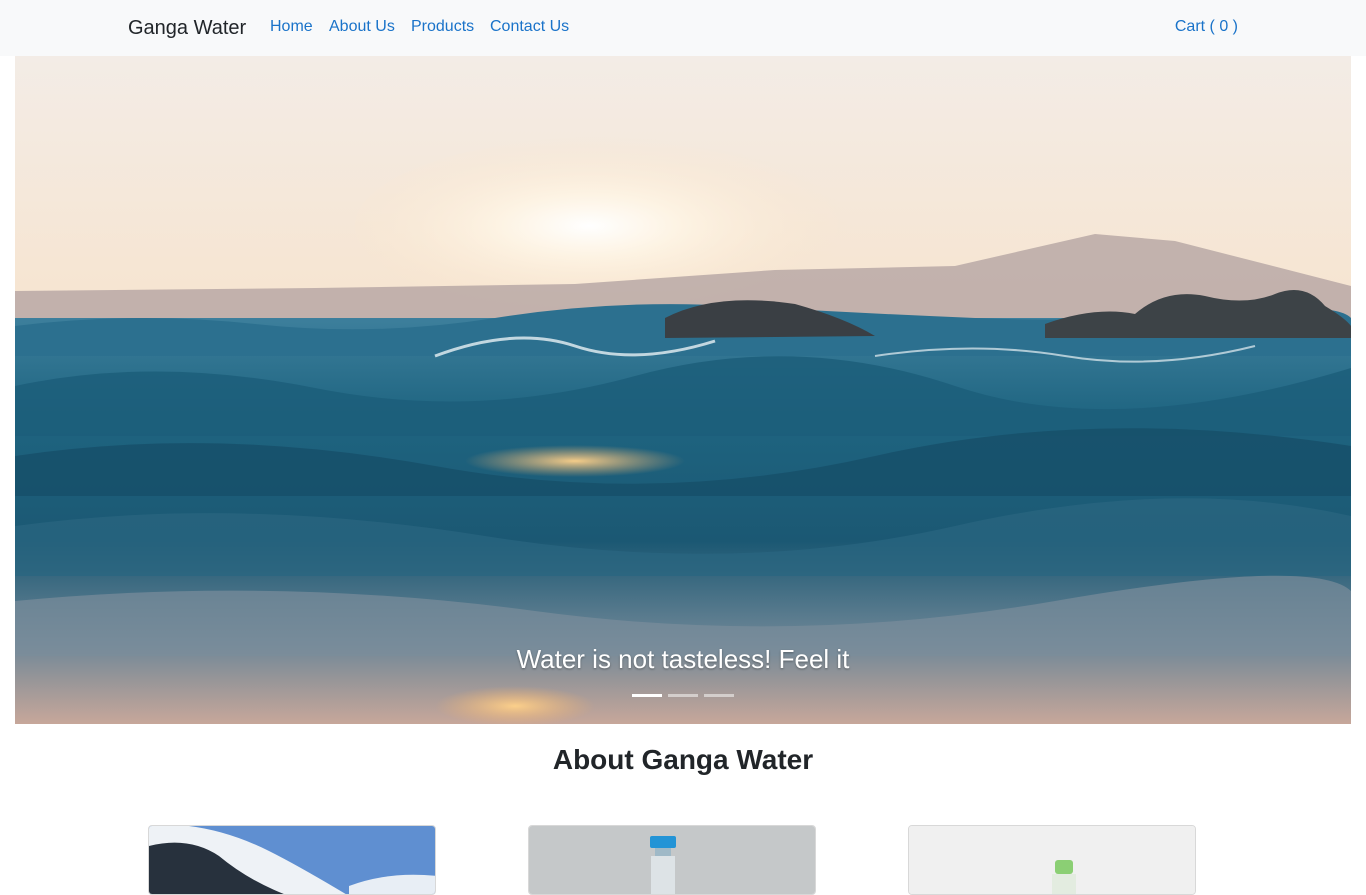 Image resolution: width=1366 pixels, height=895 pixels. What do you see at coordinates (442, 27) in the screenshot?
I see `nav-link-products: Products` at bounding box center [442, 27].